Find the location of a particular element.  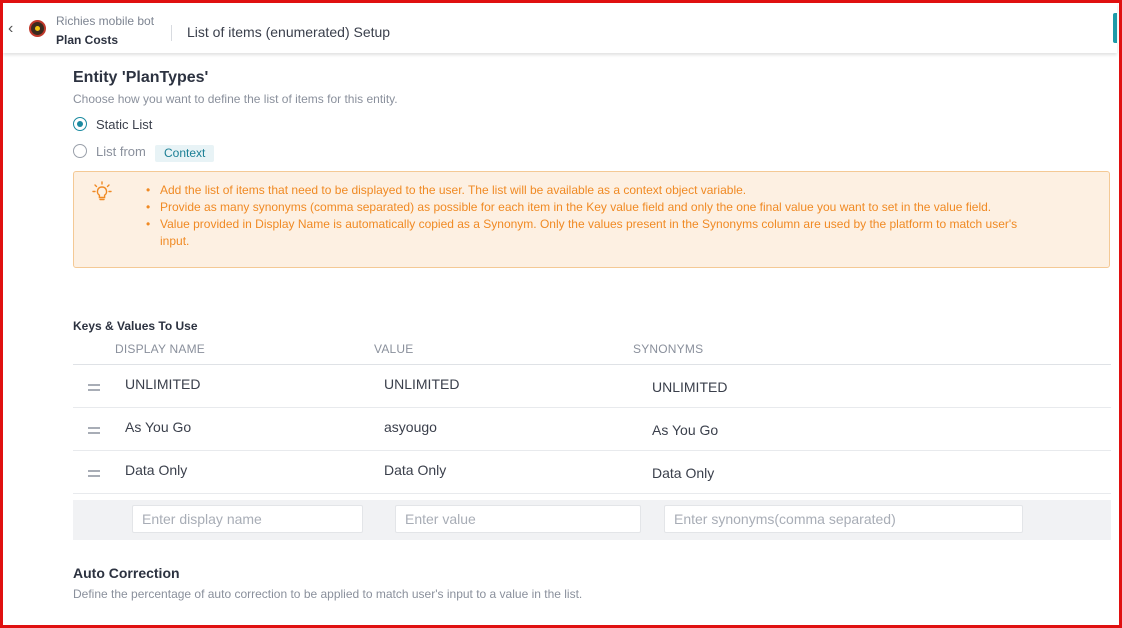

table-row: UNLIMITED UNLIMITED UNLIMITED is located at coordinates (592, 386).